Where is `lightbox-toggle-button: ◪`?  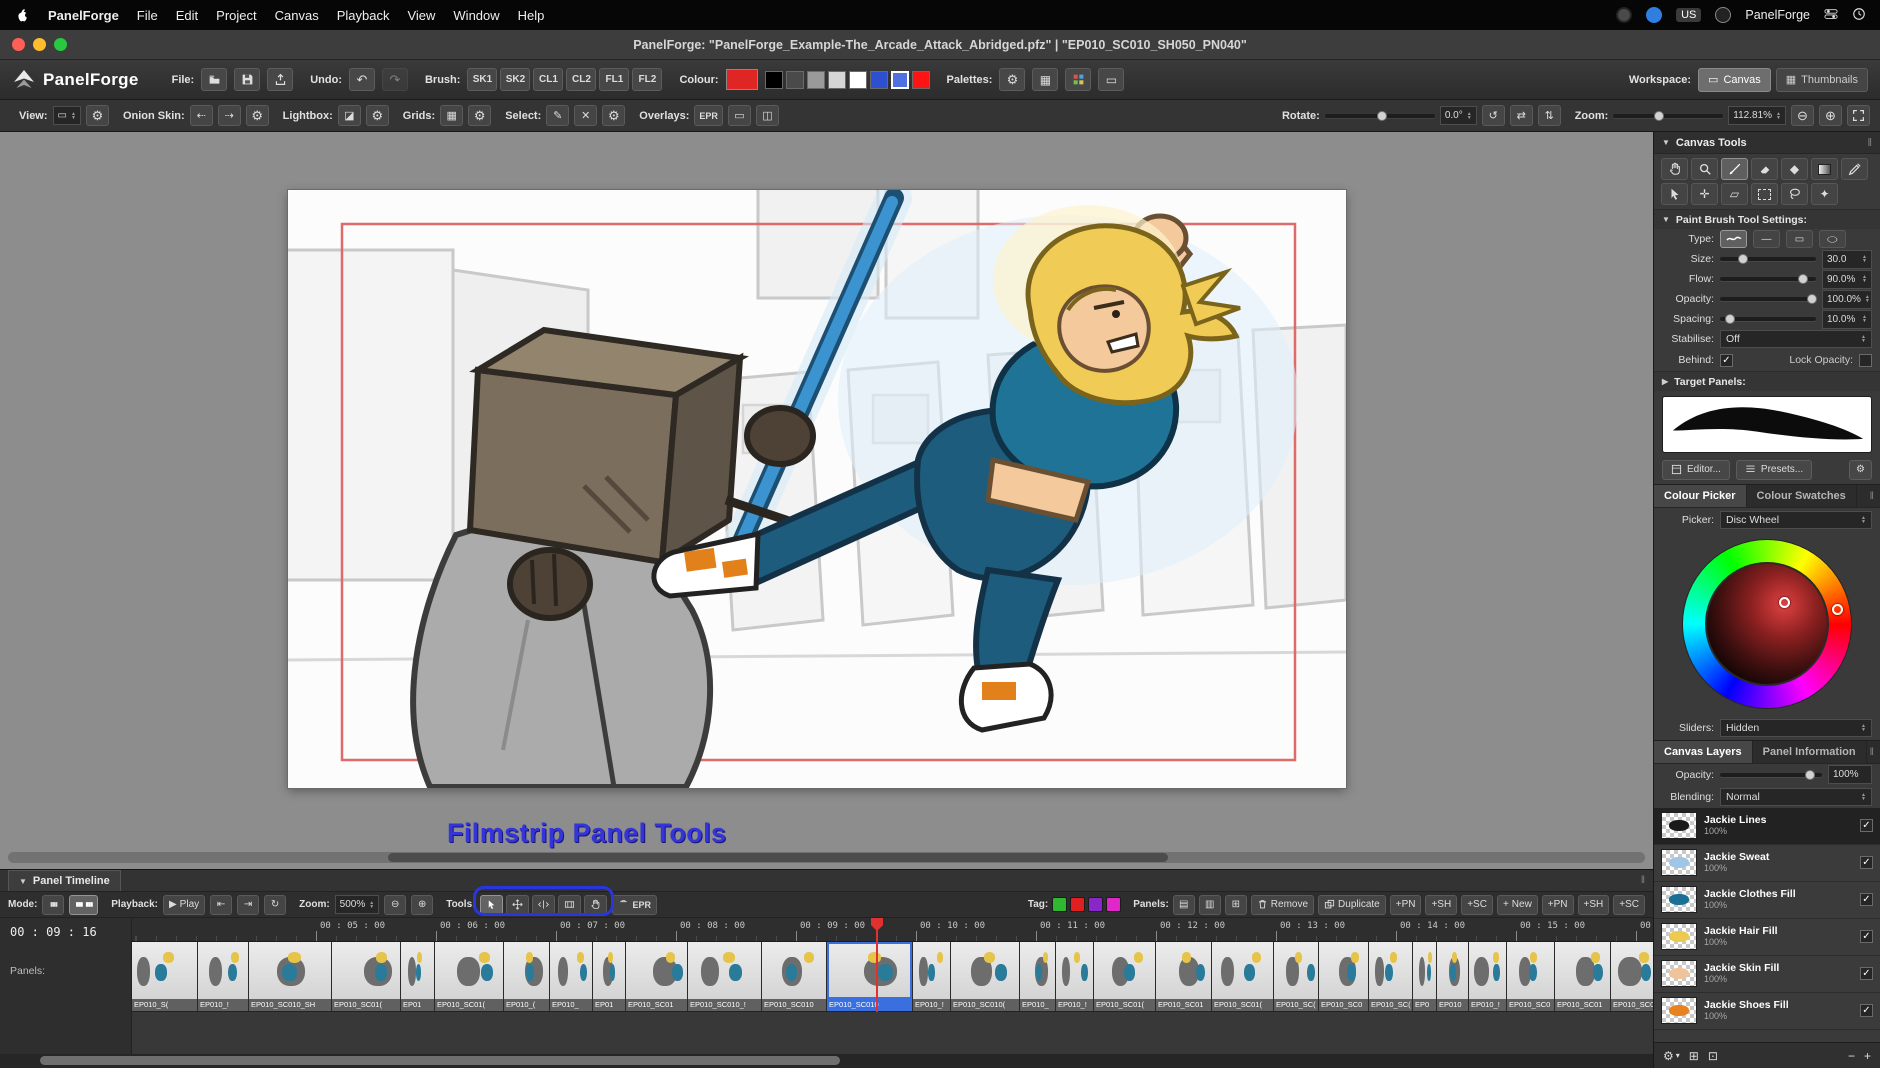 lightbox-toggle-button: ◪ is located at coordinates (349, 115).